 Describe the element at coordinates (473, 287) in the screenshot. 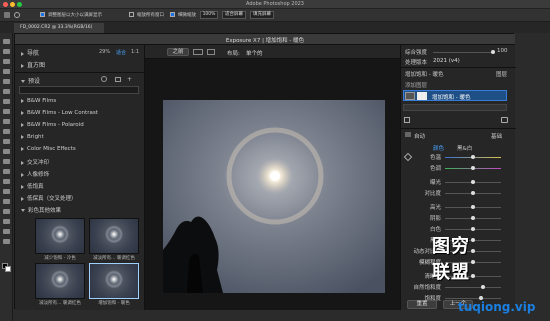

I see `vibrance-slider` at that location.